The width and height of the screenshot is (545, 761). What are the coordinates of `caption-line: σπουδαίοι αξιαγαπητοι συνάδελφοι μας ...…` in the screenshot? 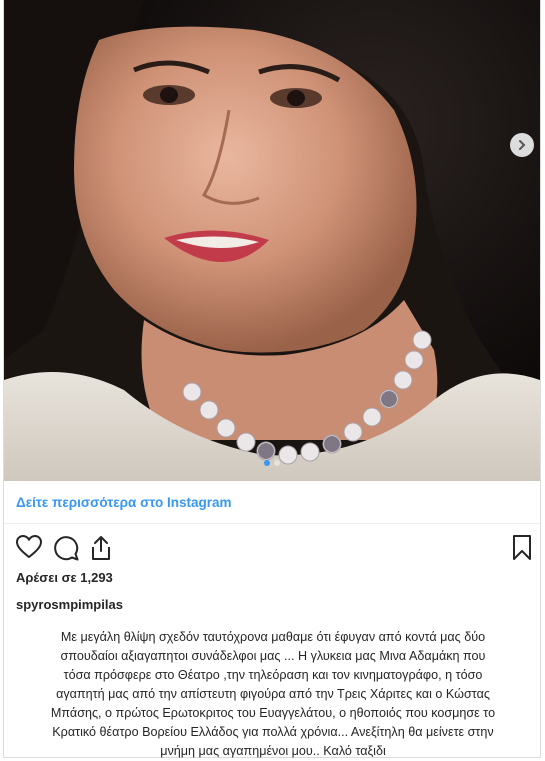 It's located at (273, 656).